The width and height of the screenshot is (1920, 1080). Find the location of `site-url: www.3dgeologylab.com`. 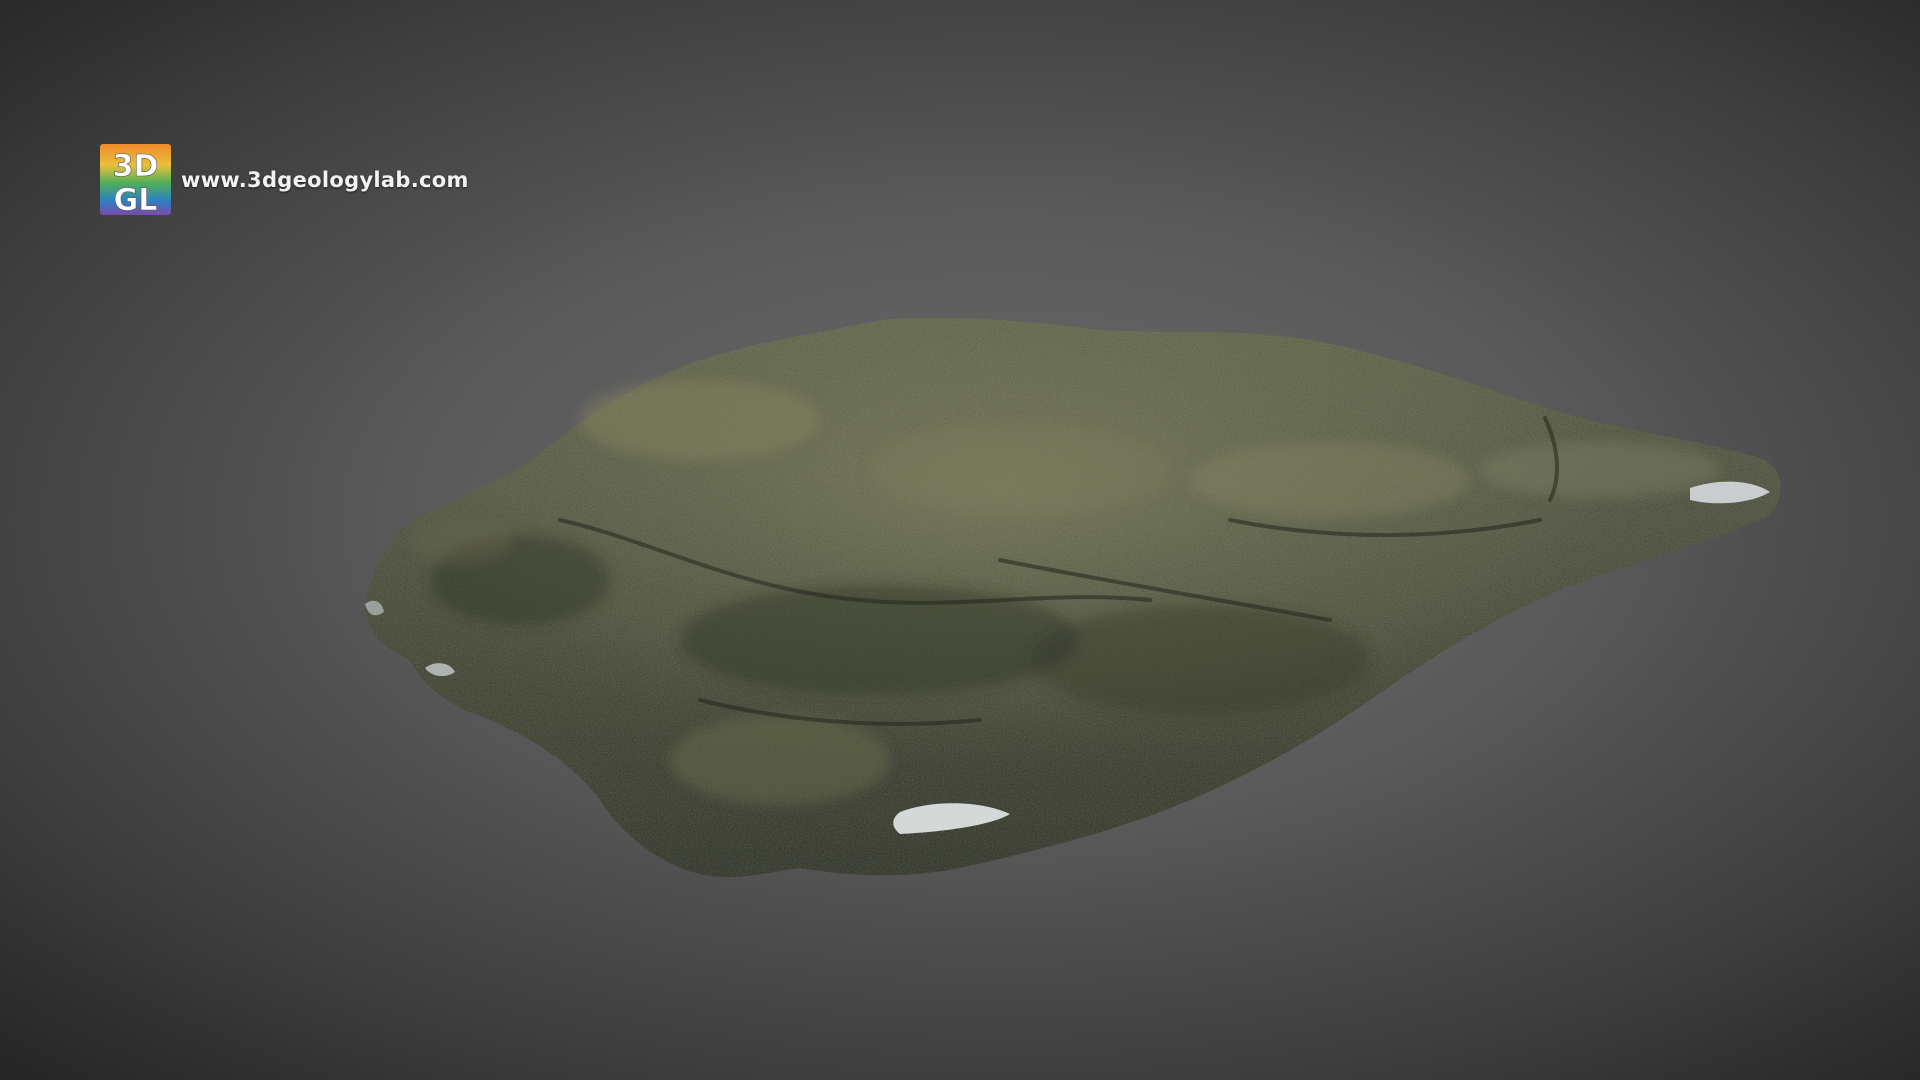

site-url: www.3dgeologylab.com is located at coordinates (325, 179).